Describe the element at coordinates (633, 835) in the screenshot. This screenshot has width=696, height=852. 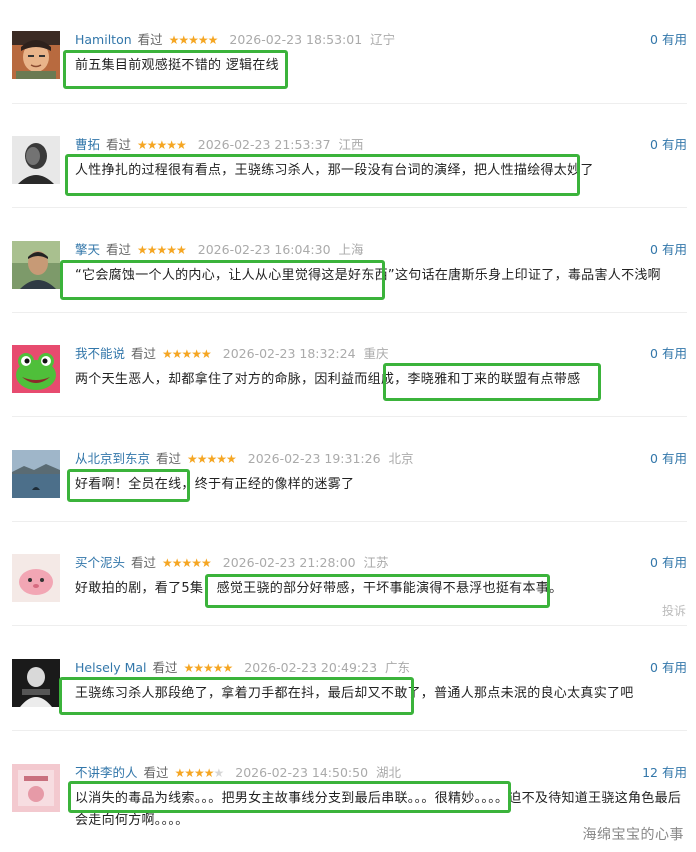
I see `watermark-text: 海绵宝宝的心事` at that location.